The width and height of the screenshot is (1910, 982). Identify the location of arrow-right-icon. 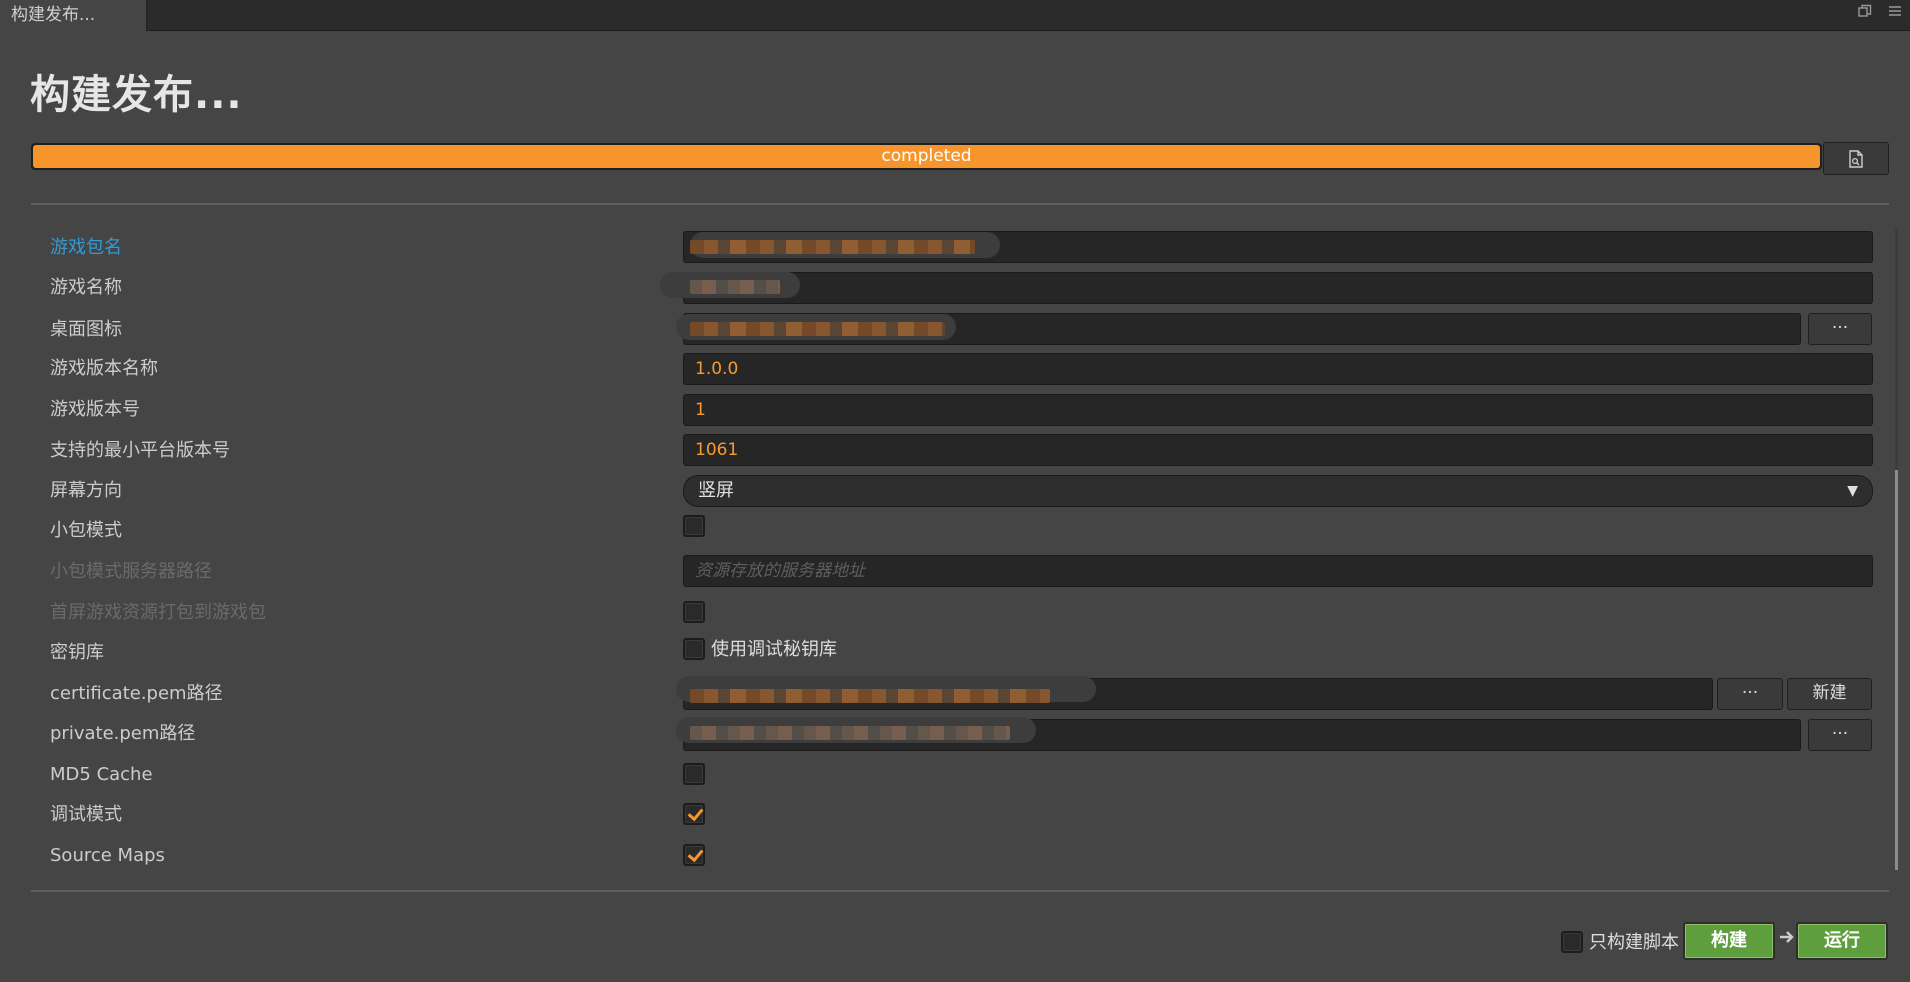
(1787, 939).